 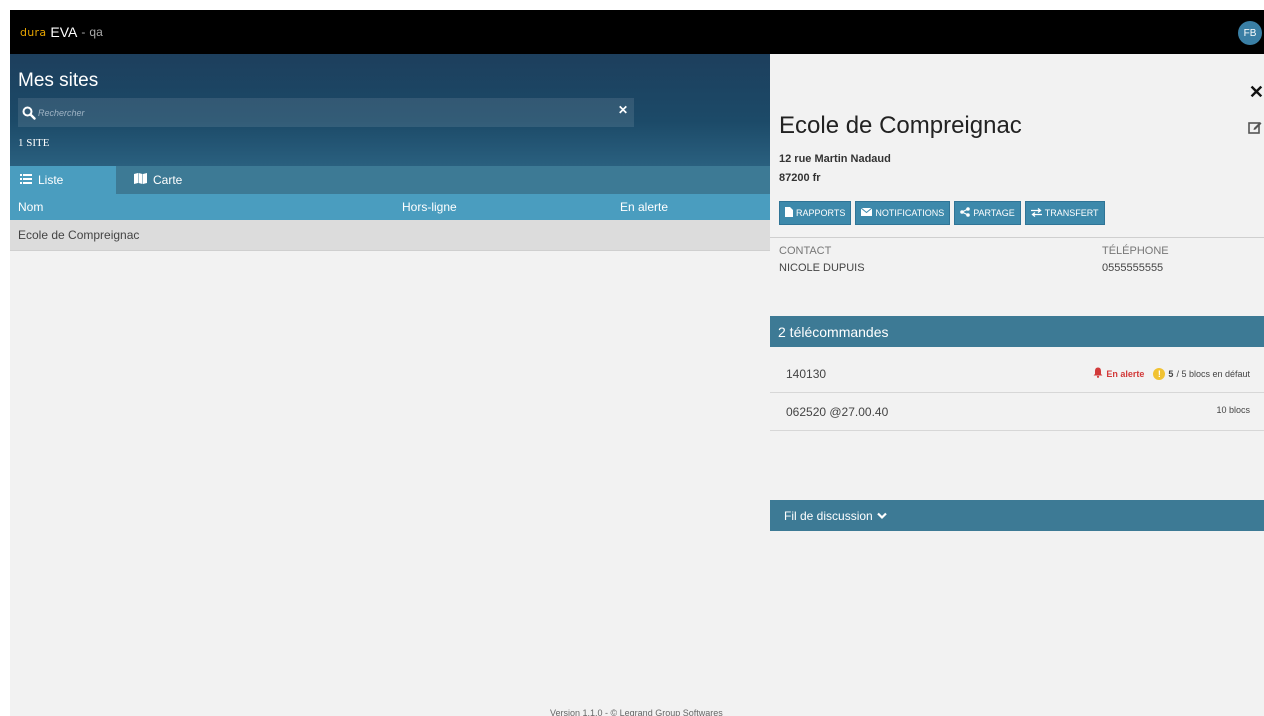 What do you see at coordinates (1017, 331) in the screenshot?
I see `remotes-header: 2 télécommandes` at bounding box center [1017, 331].